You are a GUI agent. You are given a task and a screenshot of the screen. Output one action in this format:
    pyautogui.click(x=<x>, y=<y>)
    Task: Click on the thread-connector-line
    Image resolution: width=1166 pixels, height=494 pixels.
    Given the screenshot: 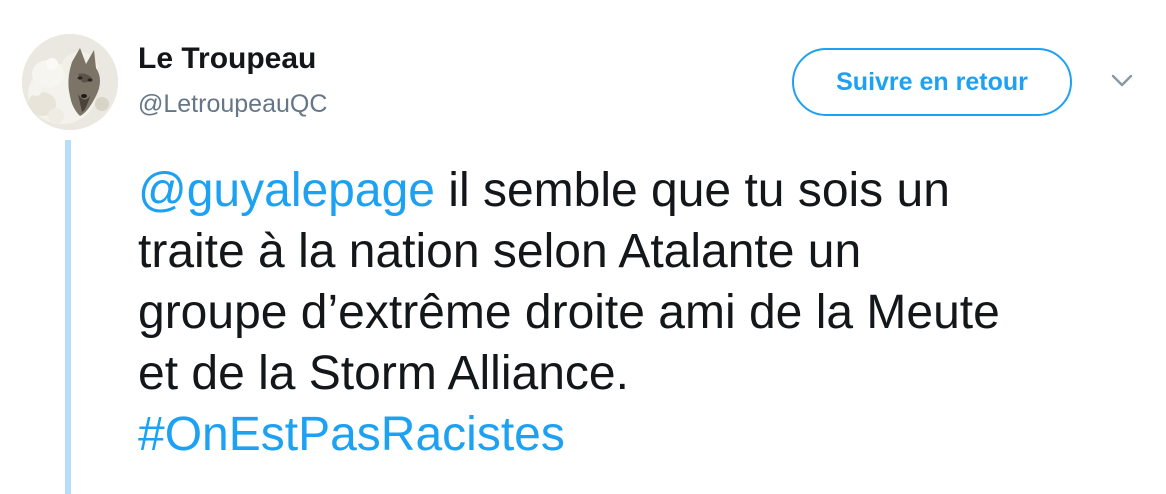 What is the action you would take?
    pyautogui.click(x=68, y=317)
    